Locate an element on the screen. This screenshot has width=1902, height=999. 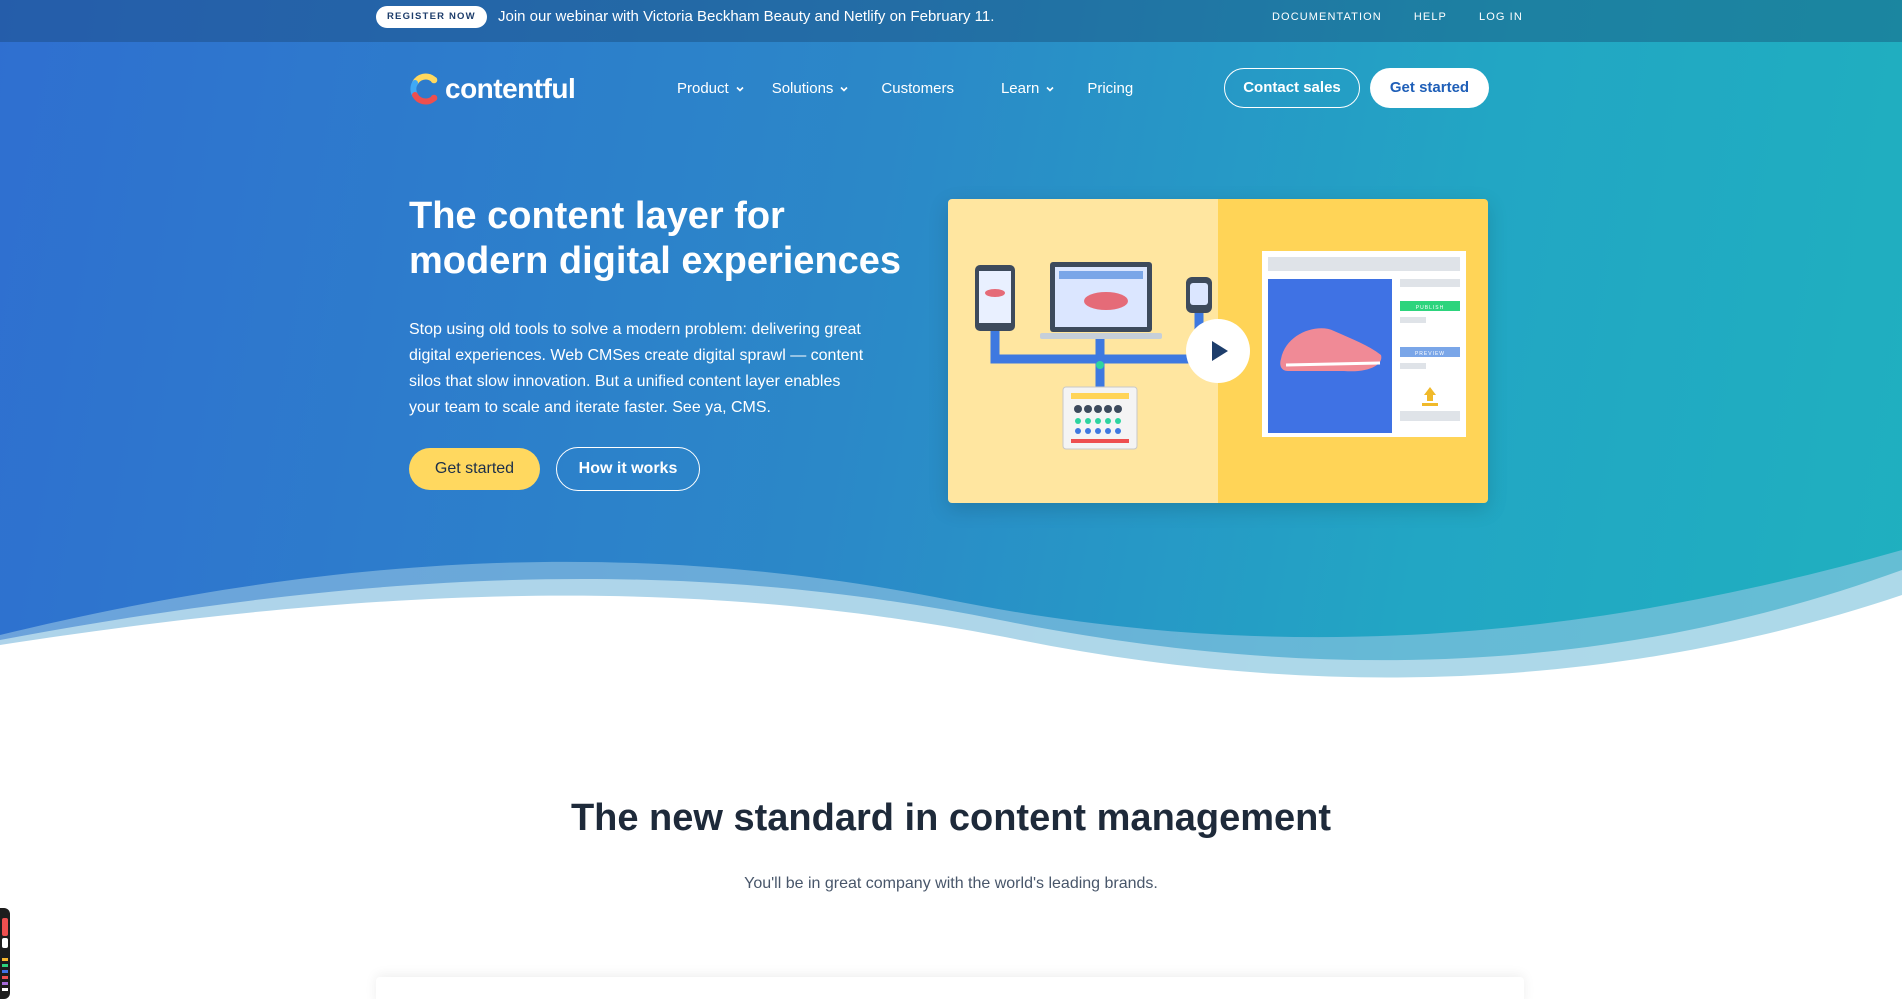
nav-item-pricing: Pricing is located at coordinates (1110, 89).